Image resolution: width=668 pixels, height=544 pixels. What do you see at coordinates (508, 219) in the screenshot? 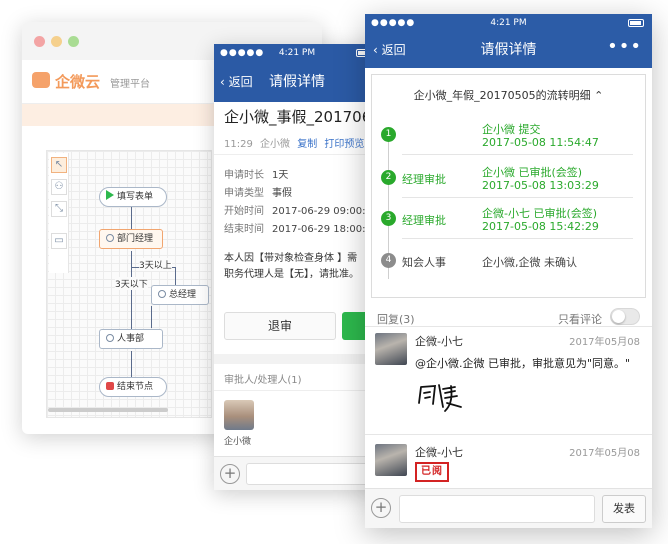
I see `flow-step: 3 经理审批 企微-小七 已审批(会签) 2017-05-08 15:42:29` at bounding box center [508, 219].